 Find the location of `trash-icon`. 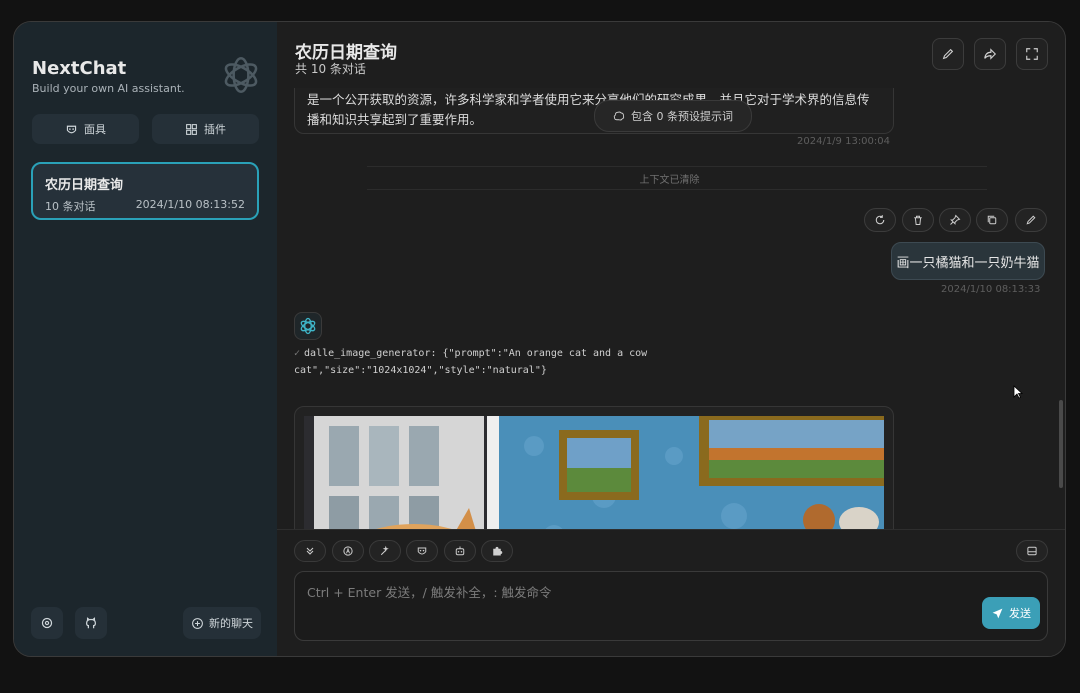

trash-icon is located at coordinates (918, 220).